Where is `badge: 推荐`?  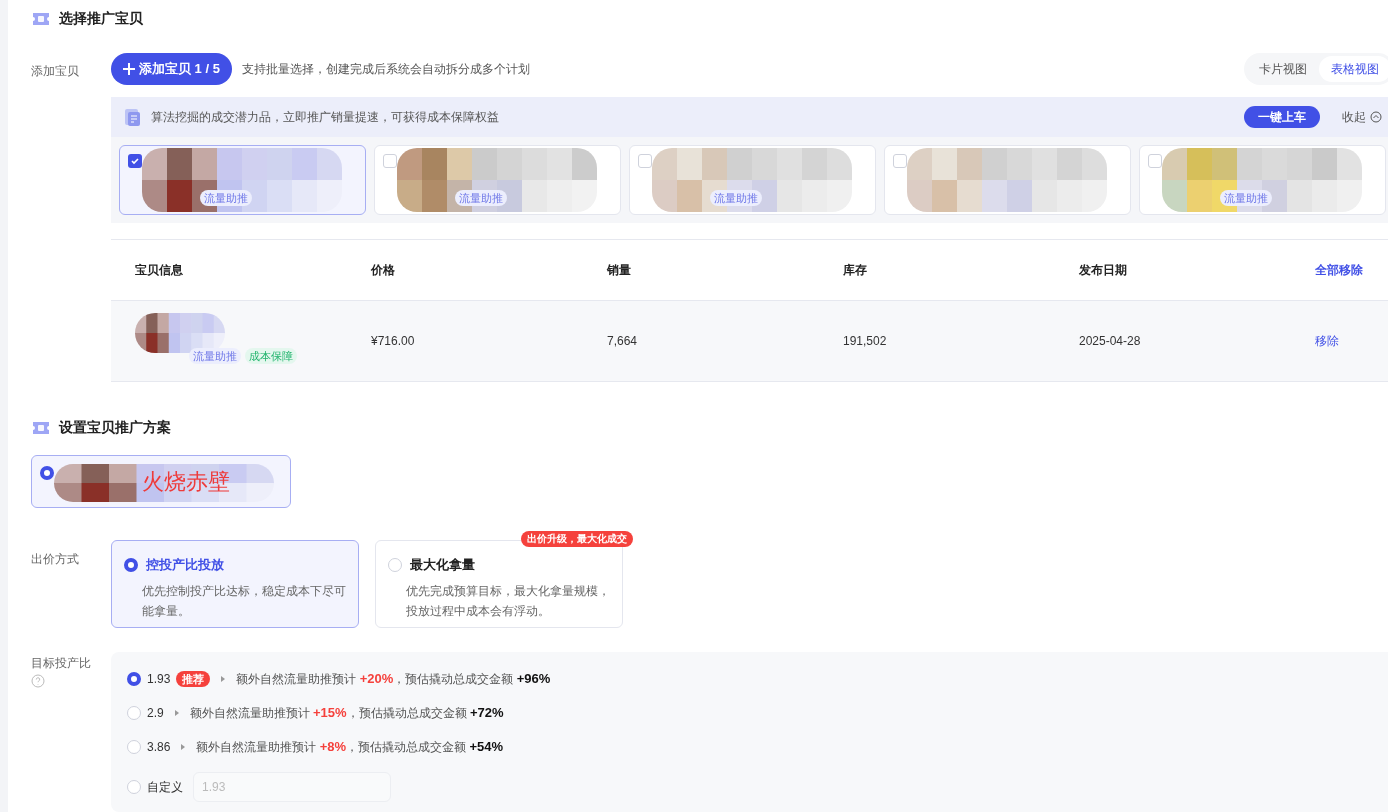 badge: 推荐 is located at coordinates (193, 679).